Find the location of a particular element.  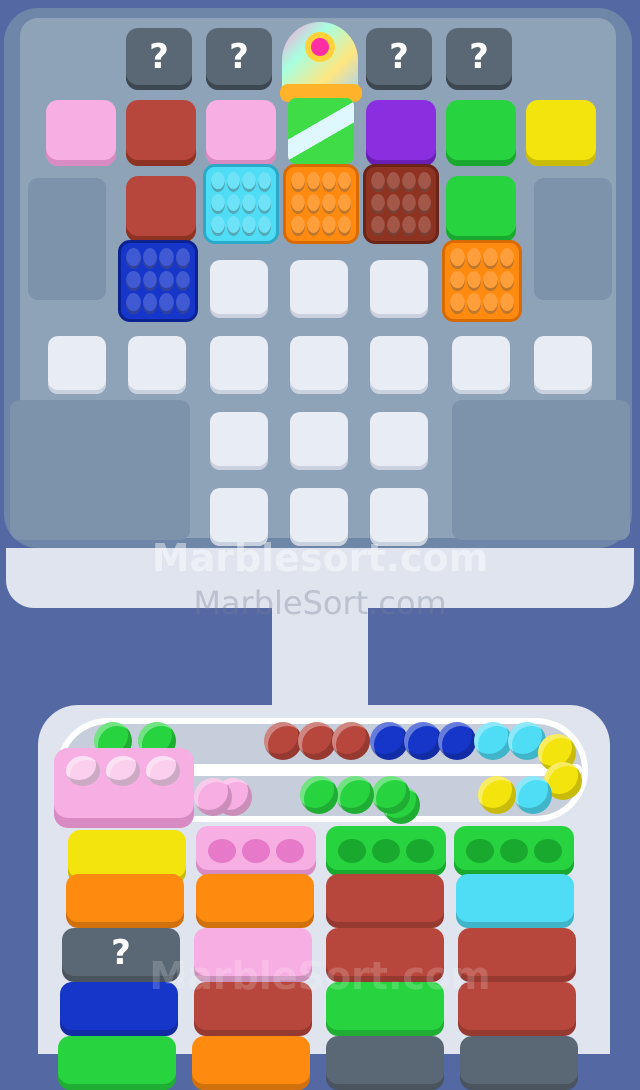

board-notch-bottom-left is located at coordinates (100, 470).